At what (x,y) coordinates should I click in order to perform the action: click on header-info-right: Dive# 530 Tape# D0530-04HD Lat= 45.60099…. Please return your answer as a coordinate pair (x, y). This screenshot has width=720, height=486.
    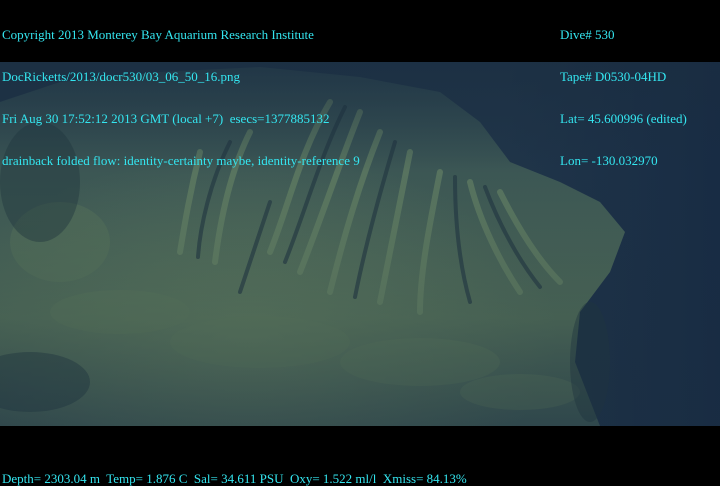
    Looking at the image, I should click on (623, 98).